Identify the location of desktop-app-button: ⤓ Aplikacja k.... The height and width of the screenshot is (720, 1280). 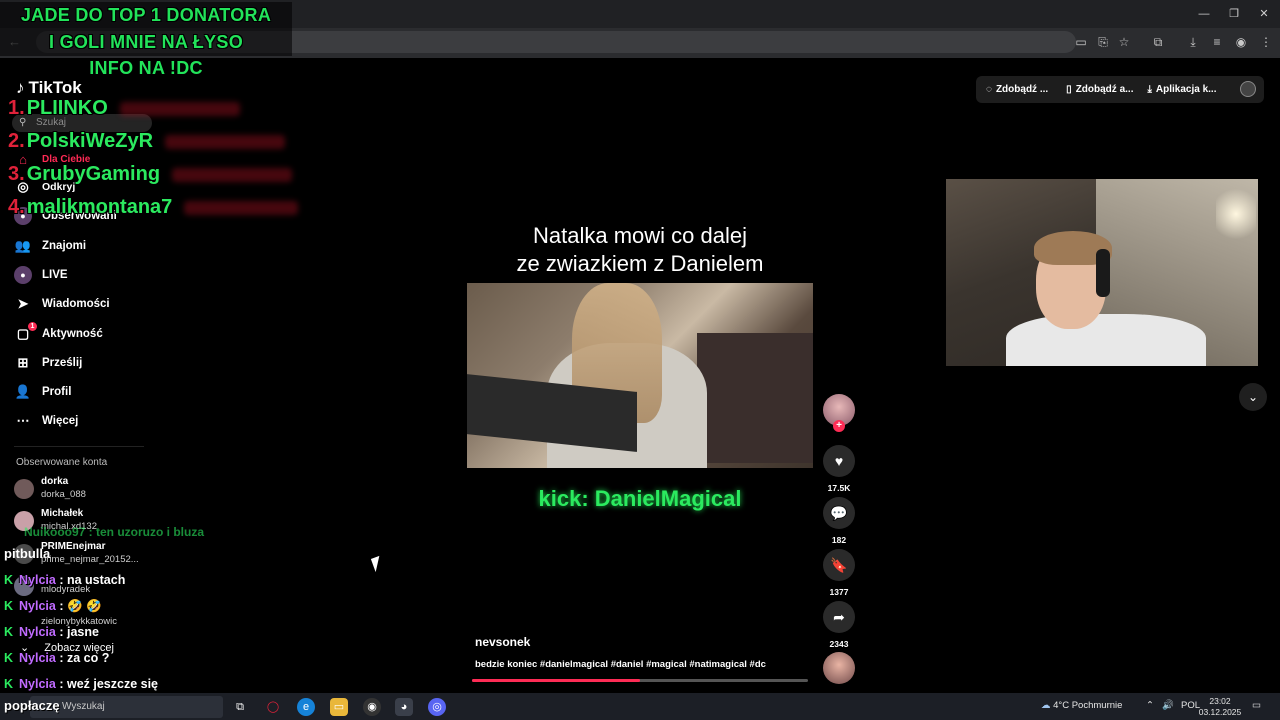
(1181, 89).